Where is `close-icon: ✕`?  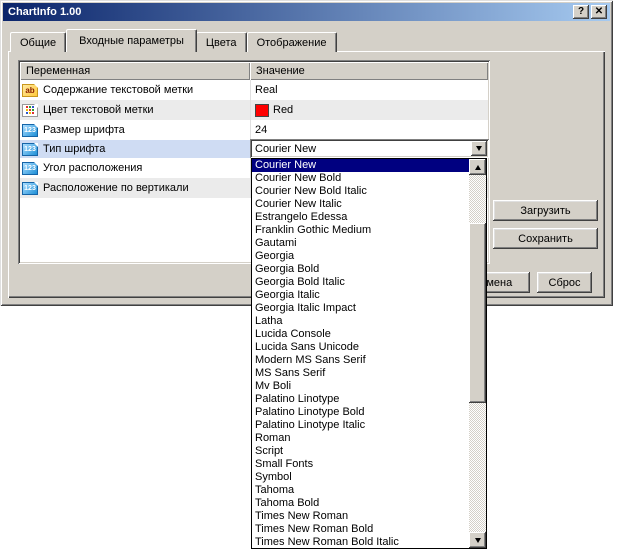
close-icon: ✕ is located at coordinates (599, 12).